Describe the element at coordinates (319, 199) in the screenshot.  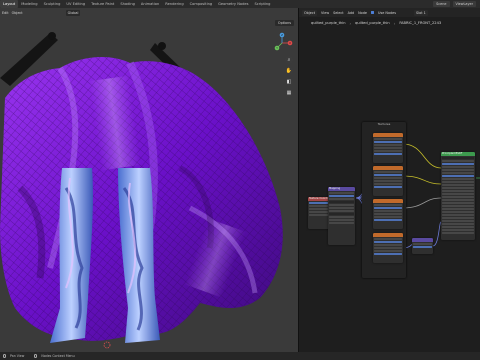
I see `texture-coordinate-header: Texture Coordinate` at that location.